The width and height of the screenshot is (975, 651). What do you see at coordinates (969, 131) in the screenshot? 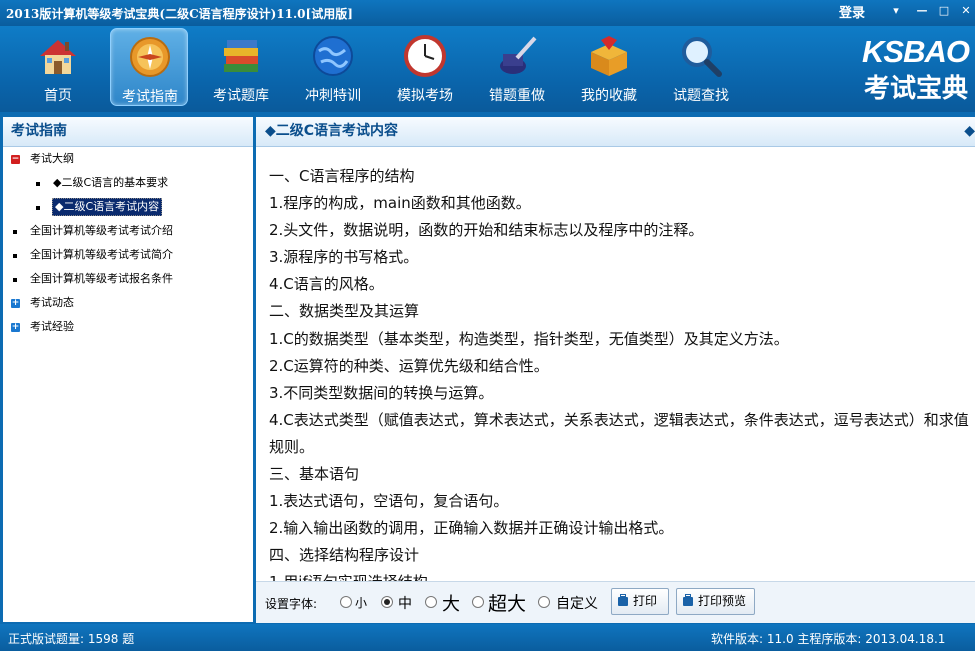
I see `diamond-icon: ◆` at bounding box center [969, 131].